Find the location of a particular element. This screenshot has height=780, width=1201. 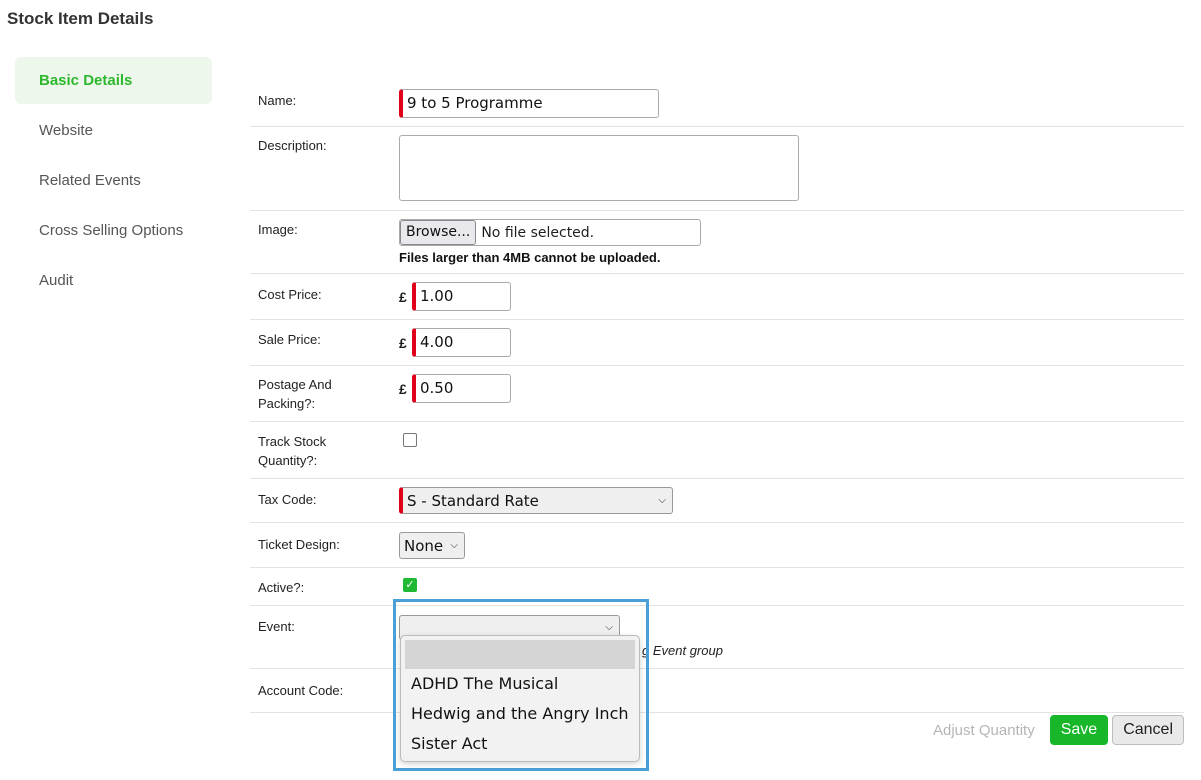

name-input: 9 to 5 Programme is located at coordinates (529, 103).